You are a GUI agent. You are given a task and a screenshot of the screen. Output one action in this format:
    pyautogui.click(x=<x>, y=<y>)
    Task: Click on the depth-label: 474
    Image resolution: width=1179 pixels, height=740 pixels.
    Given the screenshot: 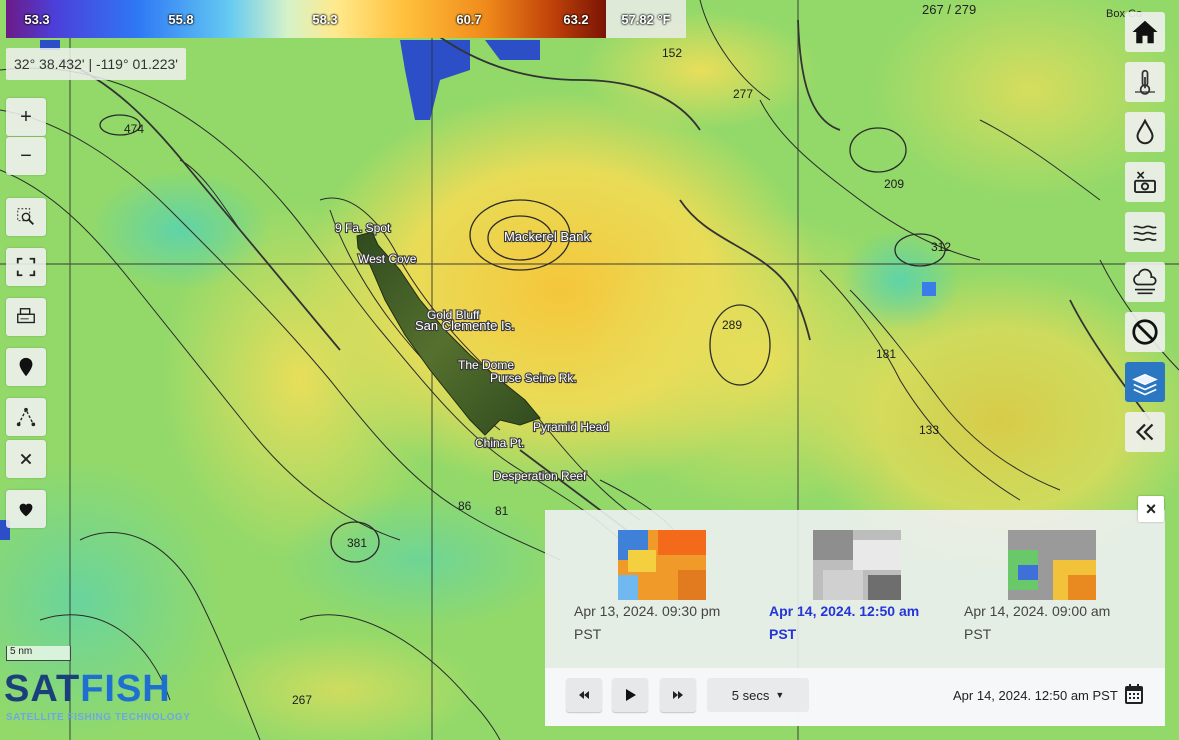 What is the action you would take?
    pyautogui.click(x=134, y=129)
    